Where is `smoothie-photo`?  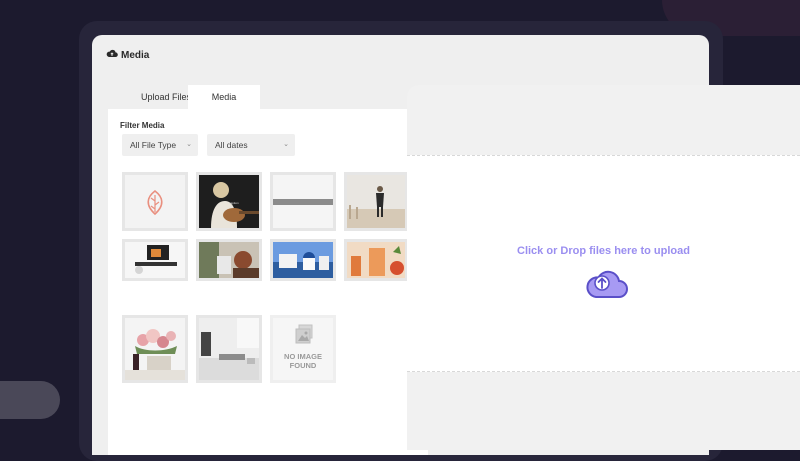 smoothie-photo is located at coordinates (376, 260).